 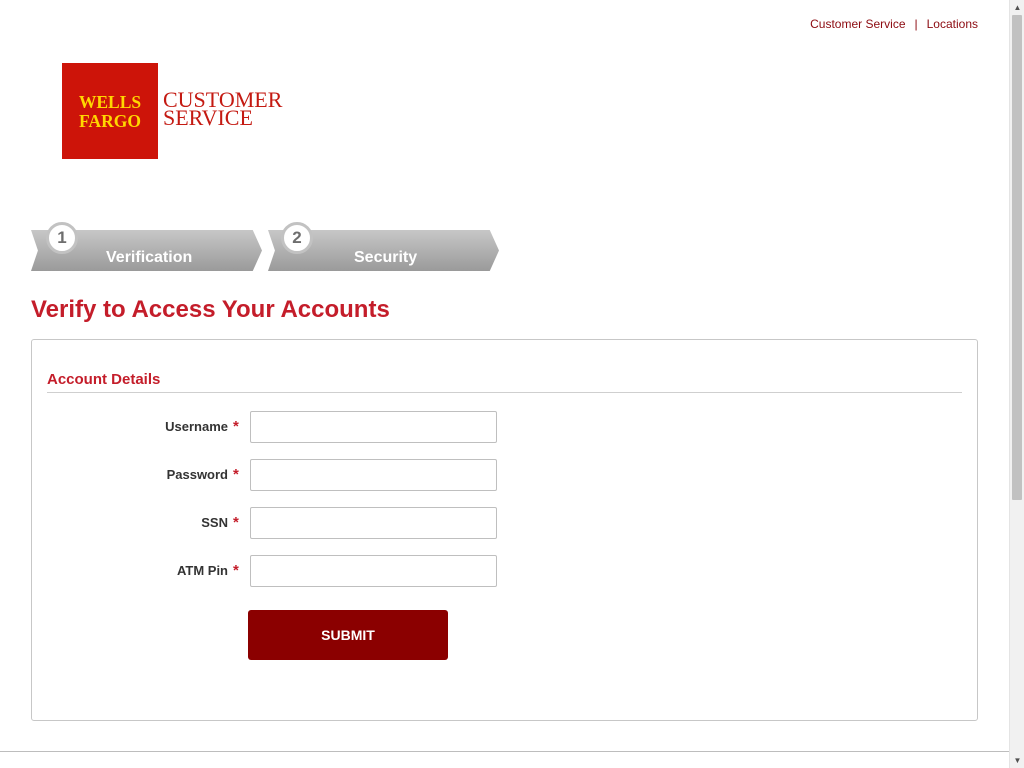 I want to click on scroll-down-arrow-icon: ▼, so click(x=1017, y=760).